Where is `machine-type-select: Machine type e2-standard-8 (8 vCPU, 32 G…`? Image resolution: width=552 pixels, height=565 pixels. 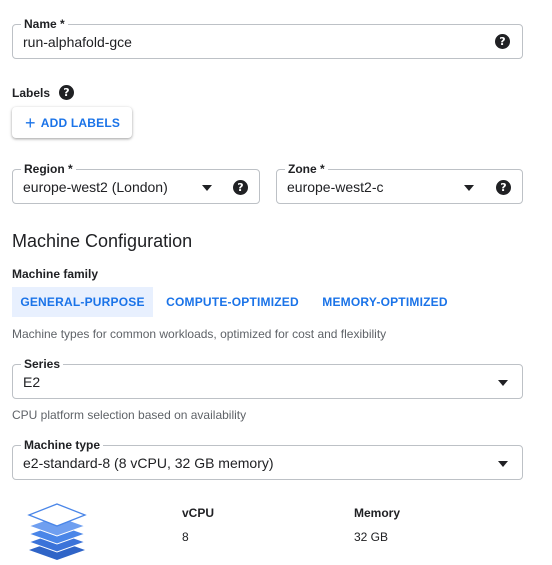
machine-type-select: Machine type e2-standard-8 (8 vCPU, 32 G… is located at coordinates (267, 458).